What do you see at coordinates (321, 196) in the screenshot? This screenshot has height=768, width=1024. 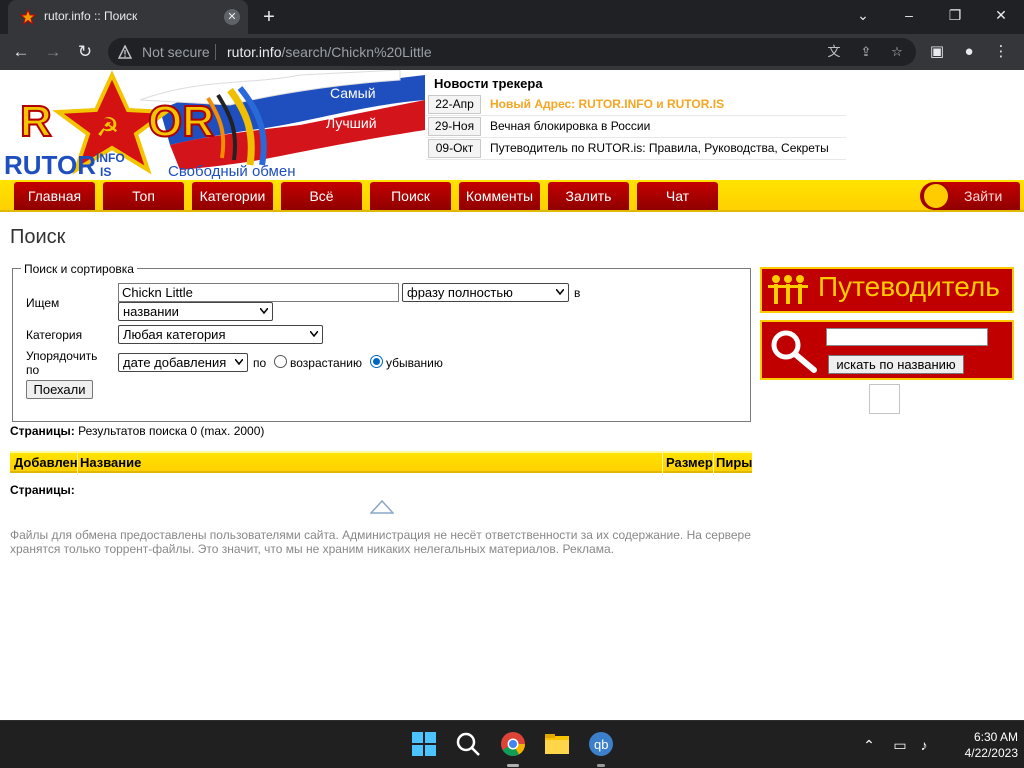 I see `menu-item-all: Всё` at bounding box center [321, 196].